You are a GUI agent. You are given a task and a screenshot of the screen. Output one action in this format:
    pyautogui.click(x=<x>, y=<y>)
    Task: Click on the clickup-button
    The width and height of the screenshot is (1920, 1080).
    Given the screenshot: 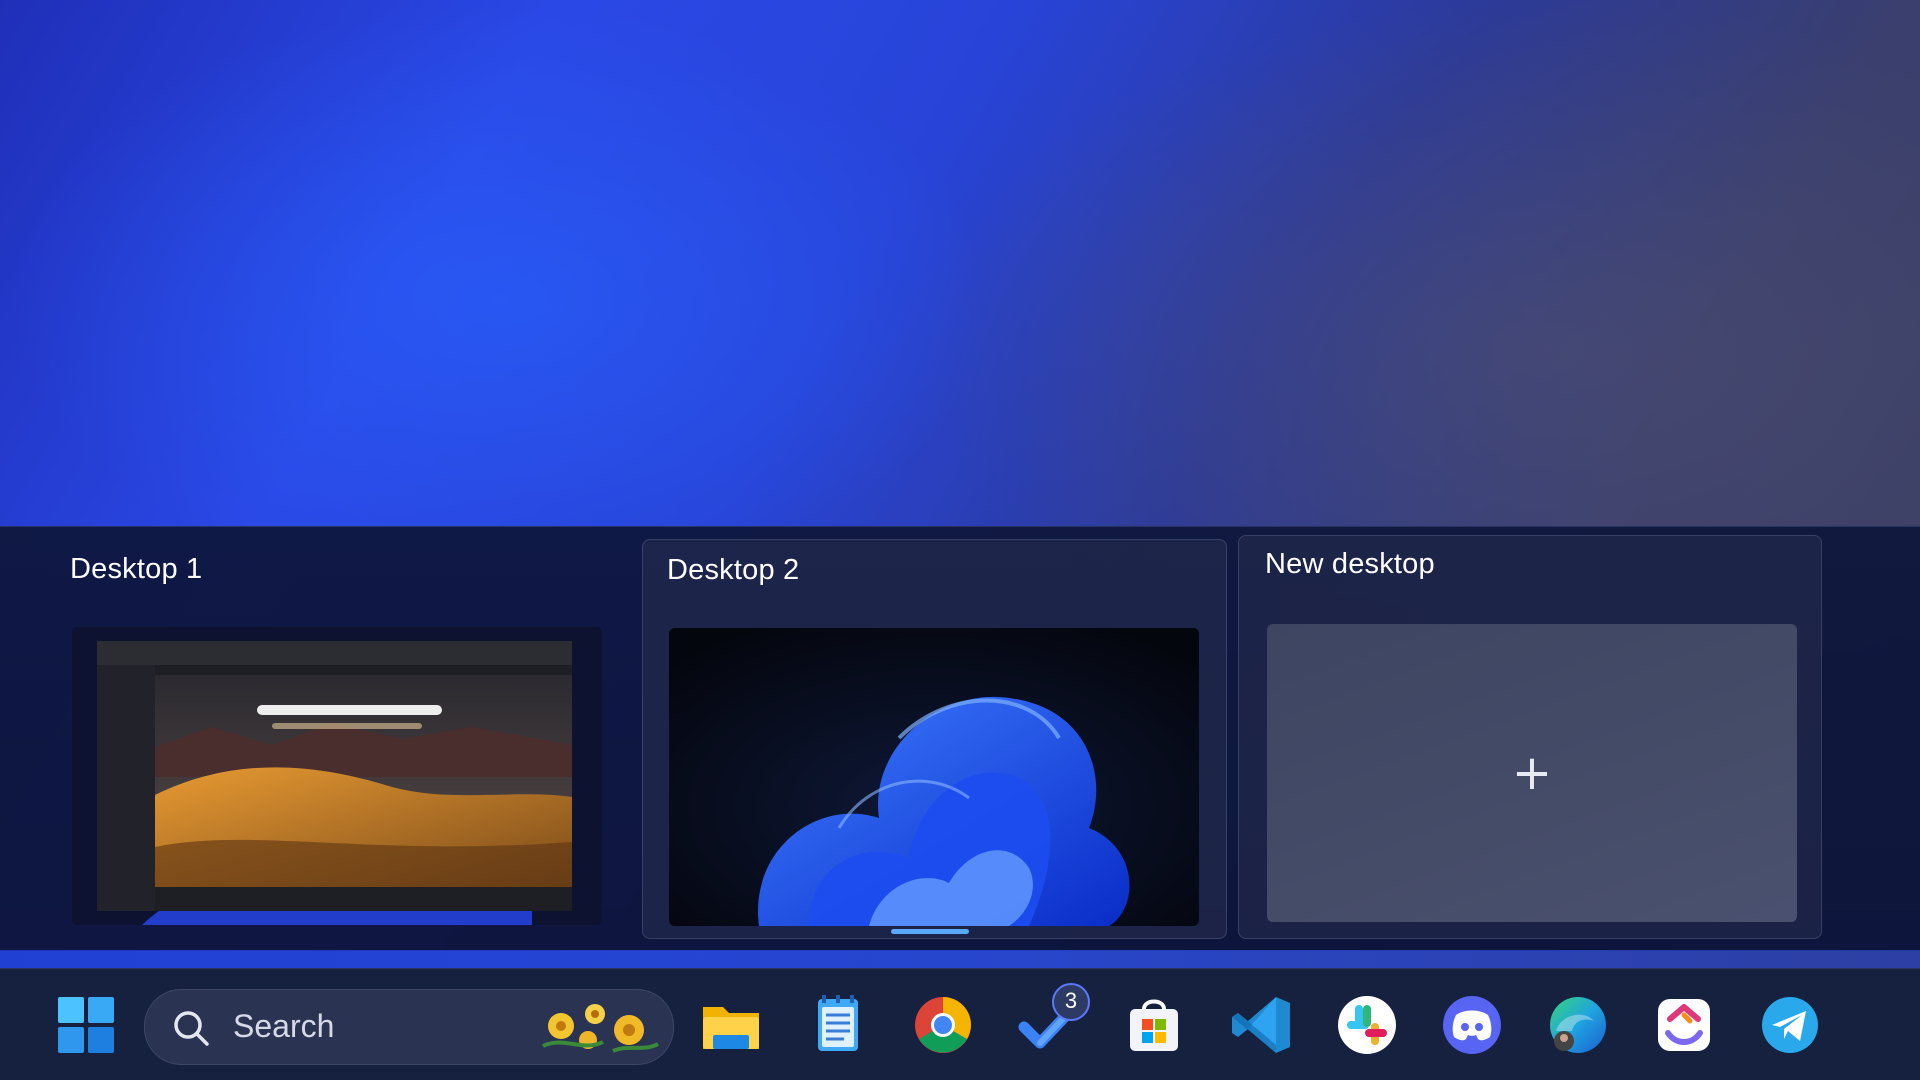 What is the action you would take?
    pyautogui.click(x=1684, y=1025)
    